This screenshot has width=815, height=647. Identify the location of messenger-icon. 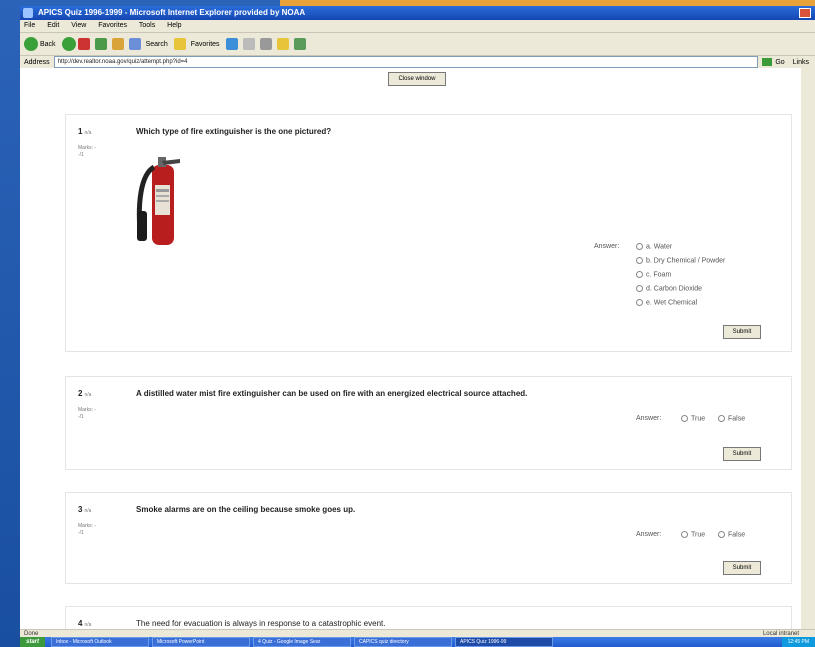
(299, 44).